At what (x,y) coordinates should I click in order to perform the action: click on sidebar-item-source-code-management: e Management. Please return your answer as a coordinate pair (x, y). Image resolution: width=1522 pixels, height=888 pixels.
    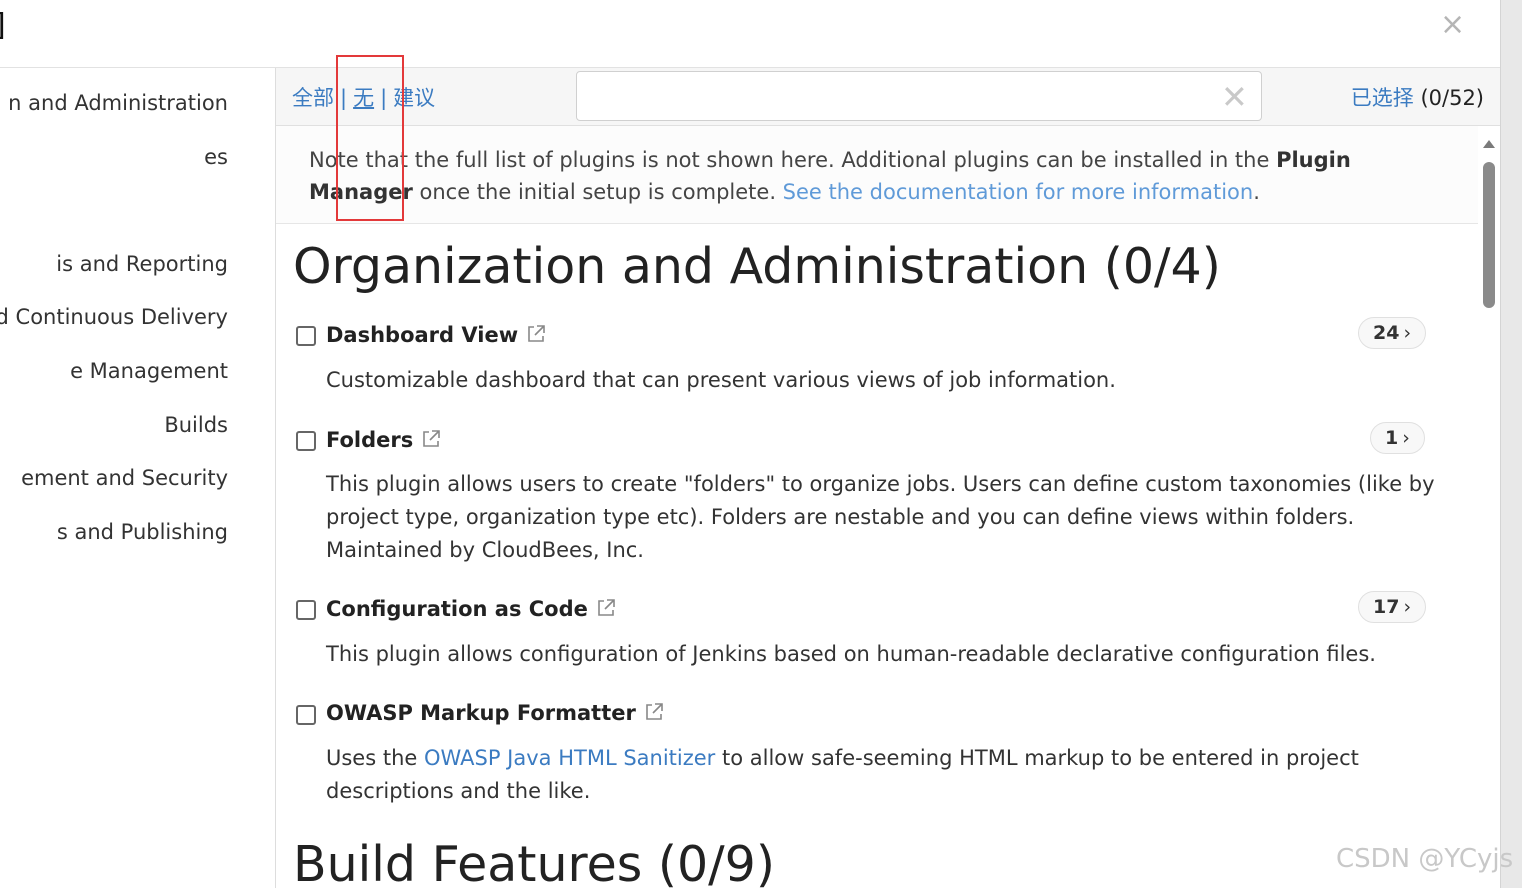
    Looking at the image, I should click on (137, 371).